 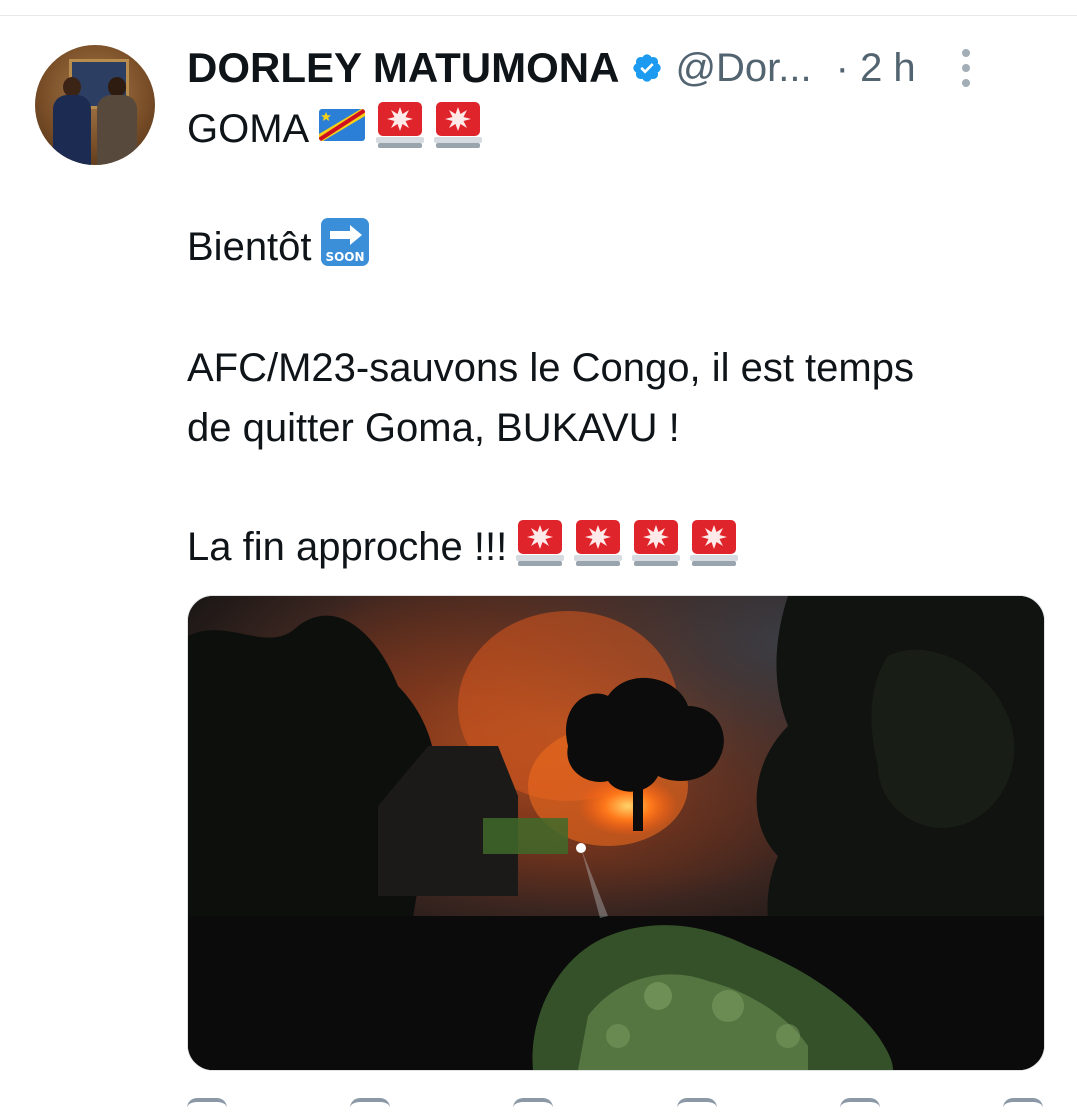 I want to click on tweet-text-line: La fin approche !!!, so click(x=463, y=546).